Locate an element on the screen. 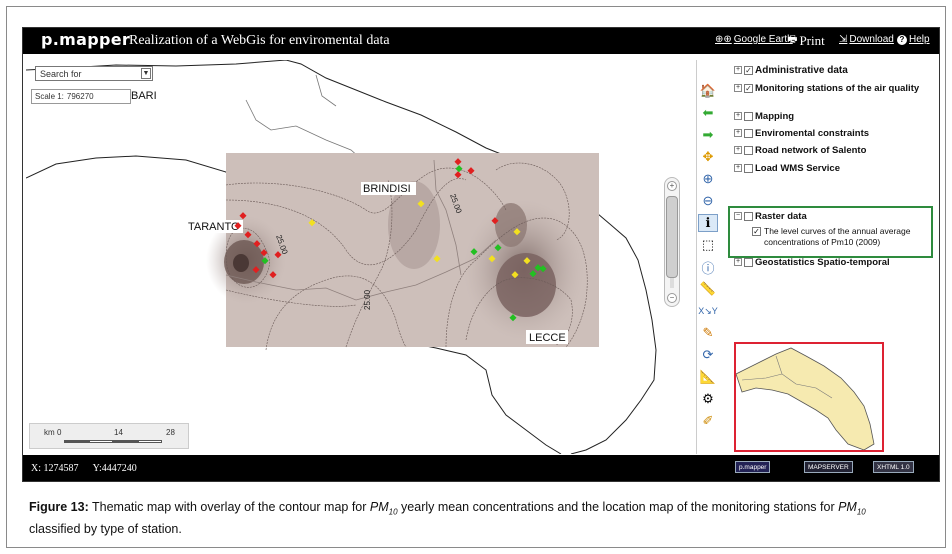 The image size is (952, 554). mapserver-badge: MAPSERVER is located at coordinates (828, 467).